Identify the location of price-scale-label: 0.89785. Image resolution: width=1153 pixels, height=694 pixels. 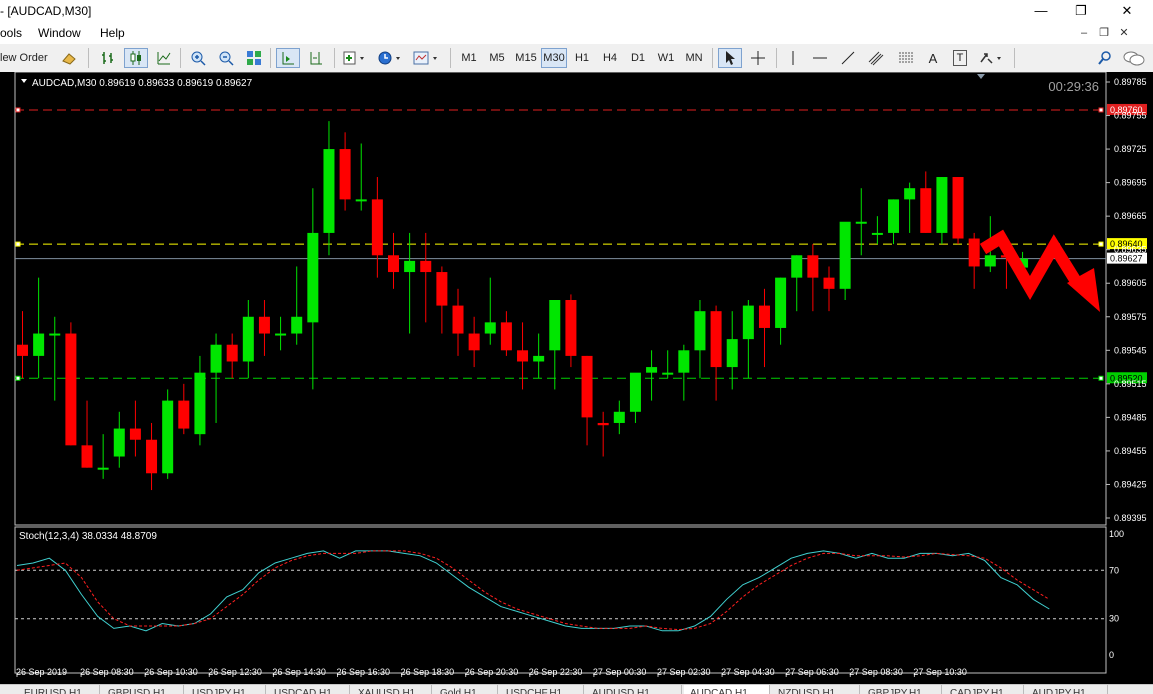
(1130, 82).